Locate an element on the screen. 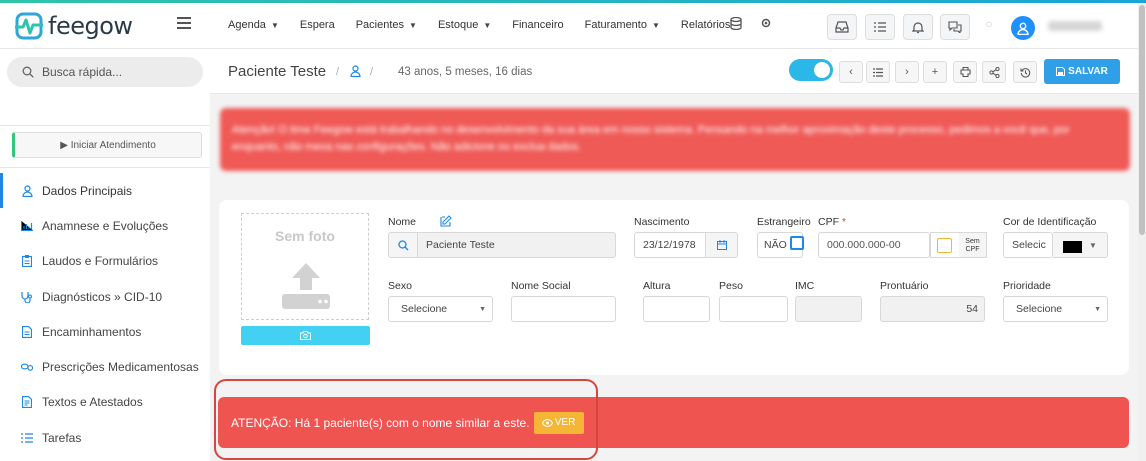 This screenshot has height=461, width=1146. brand-logo: feegow is located at coordinates (73, 26).